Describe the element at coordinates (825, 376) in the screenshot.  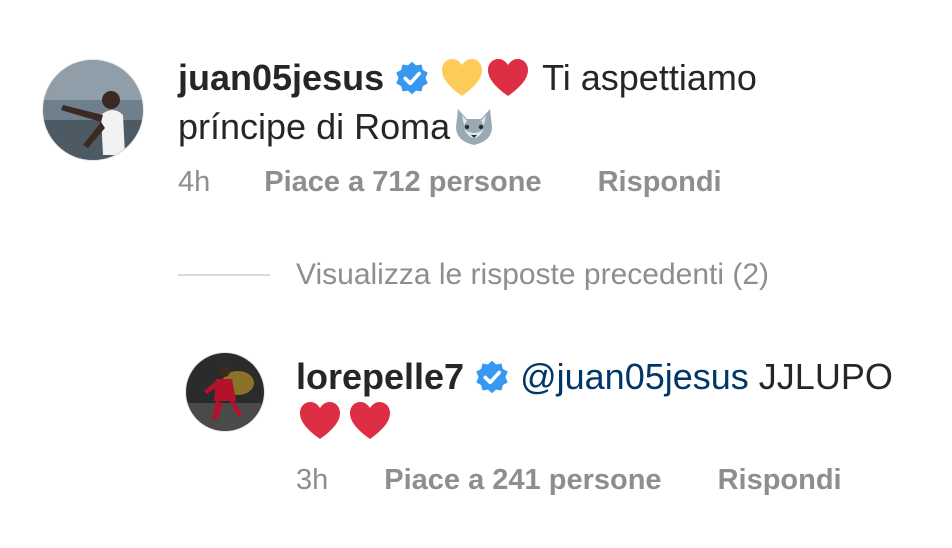
I see `reply-text: JJLUPO` at that location.